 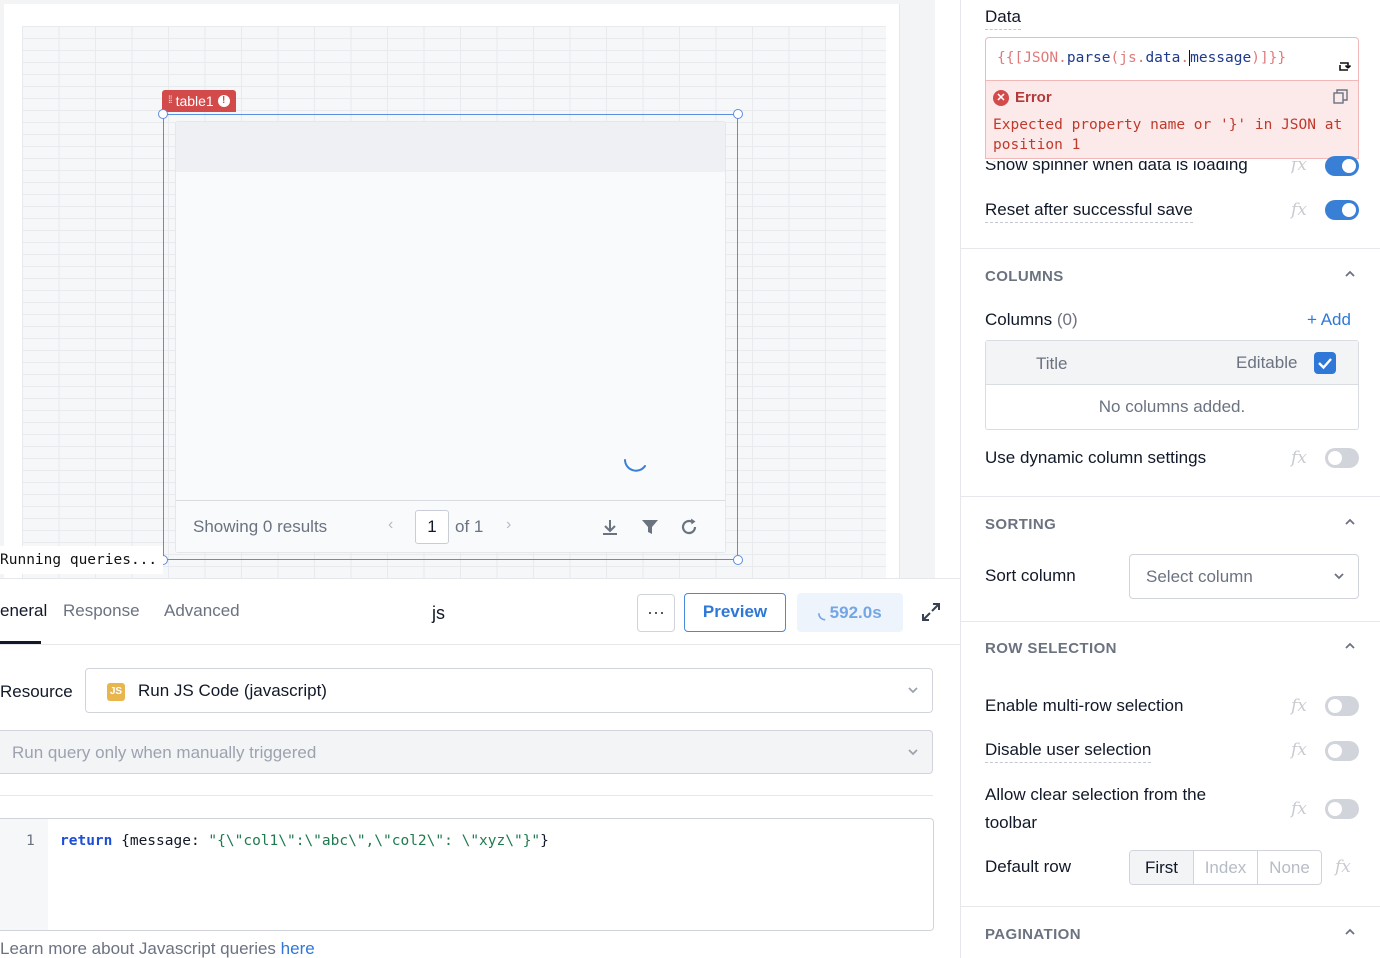 I want to click on disable-selection-toggle, so click(x=1342, y=751).